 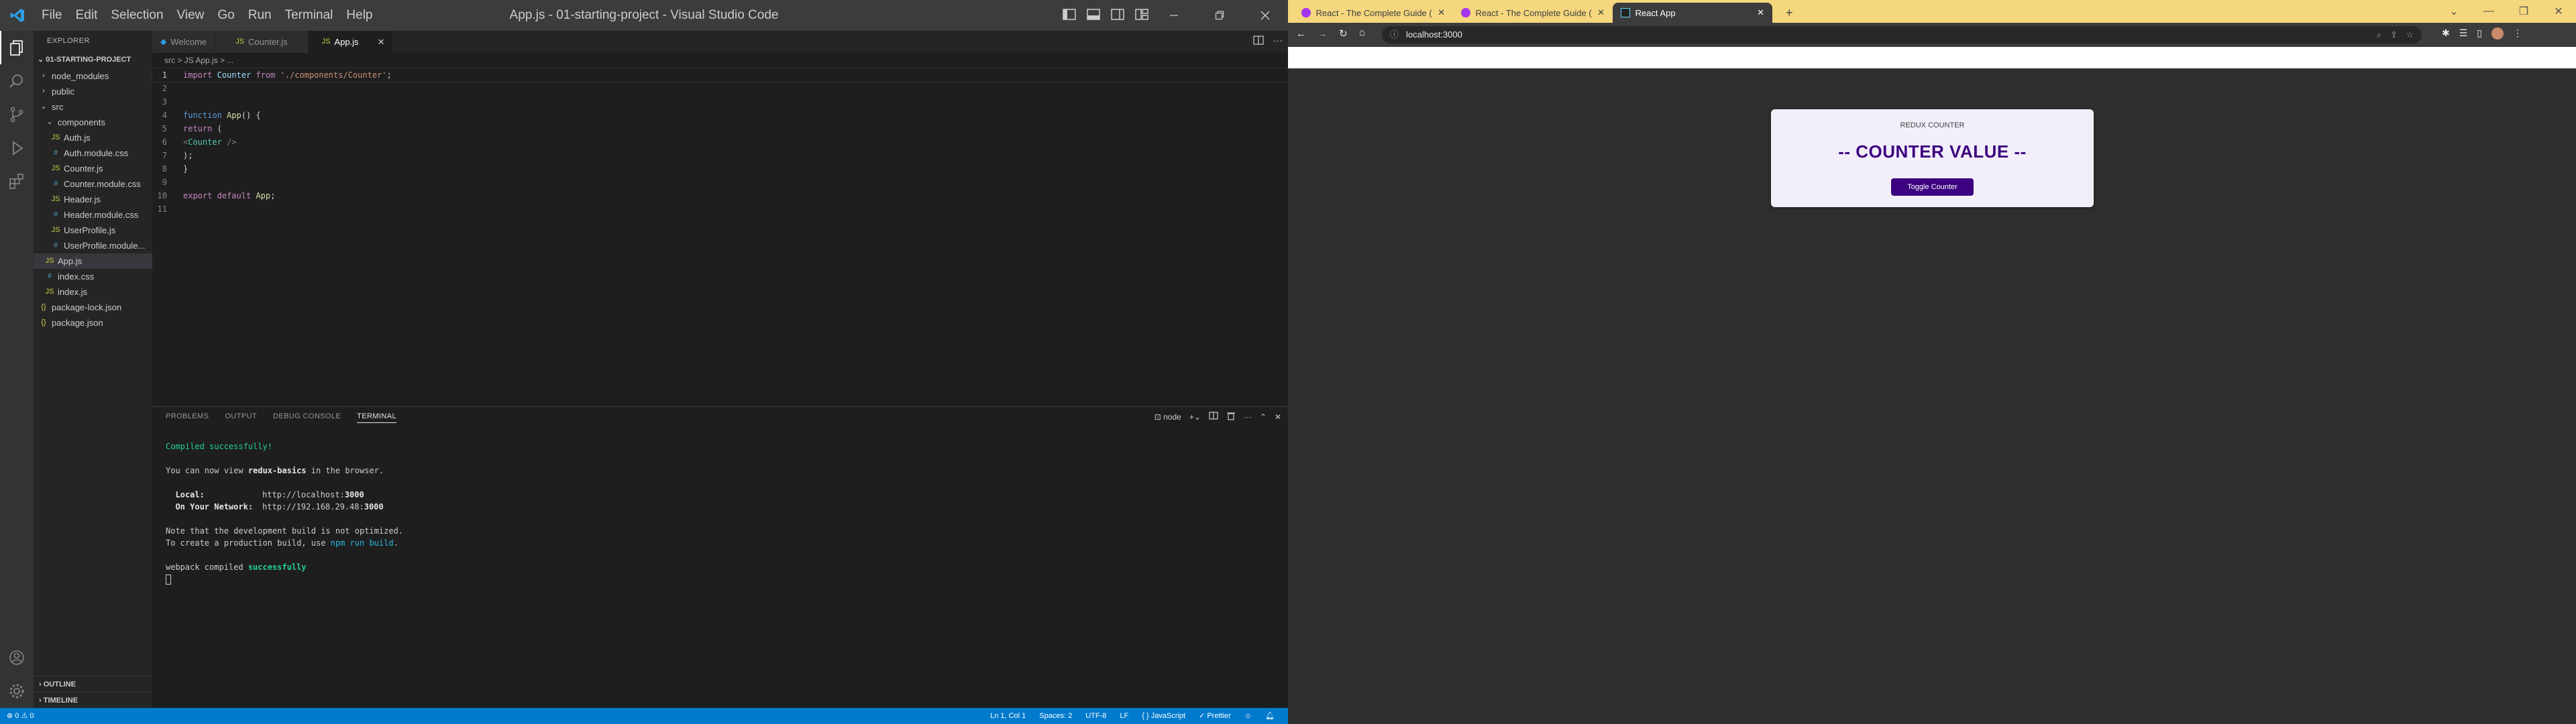 I want to click on tree-item: # index.css, so click(x=93, y=276).